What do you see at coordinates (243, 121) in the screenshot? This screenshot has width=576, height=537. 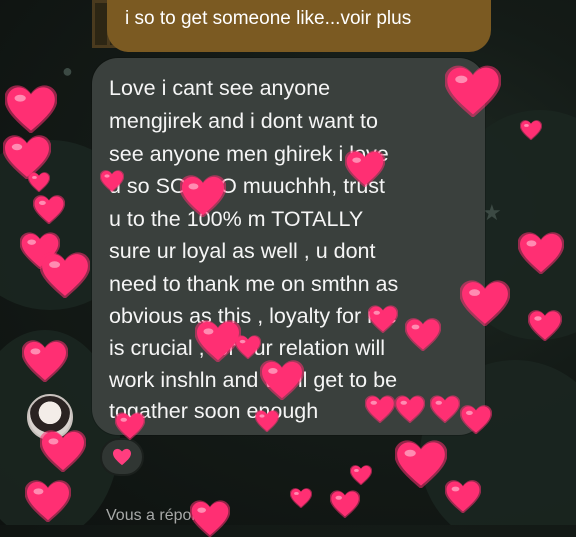 I see `message-line: mengjirek and i dont want to` at bounding box center [243, 121].